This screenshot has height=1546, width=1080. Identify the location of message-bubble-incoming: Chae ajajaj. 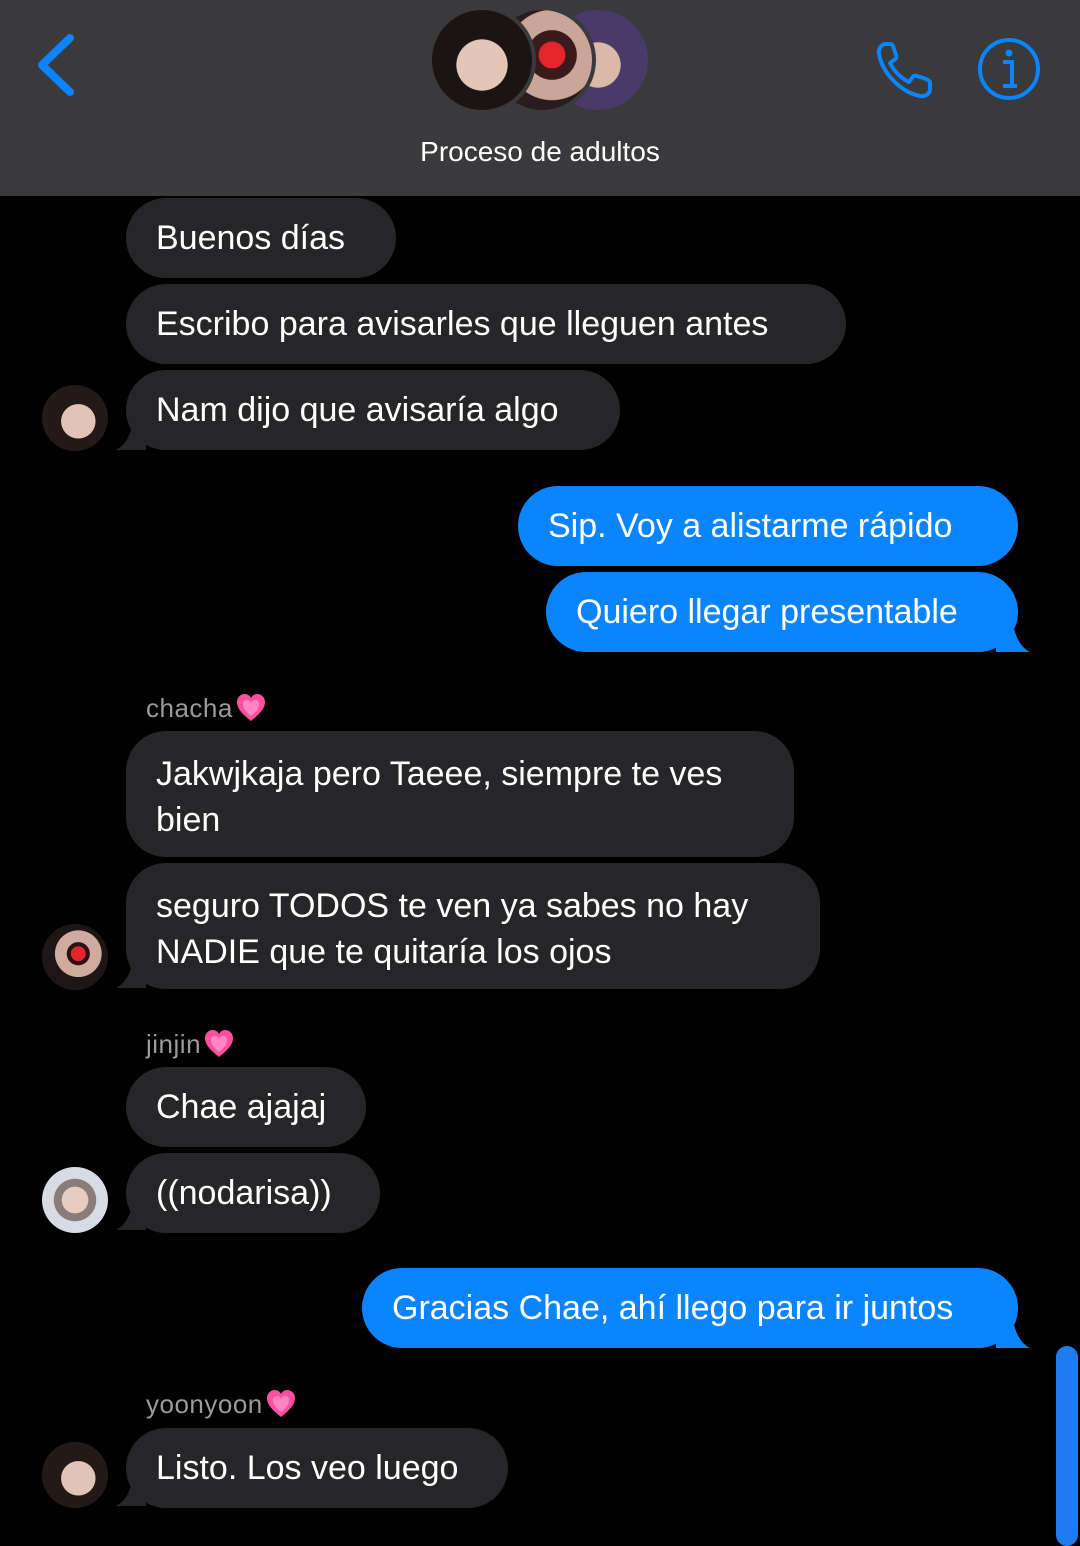
(246, 1107).